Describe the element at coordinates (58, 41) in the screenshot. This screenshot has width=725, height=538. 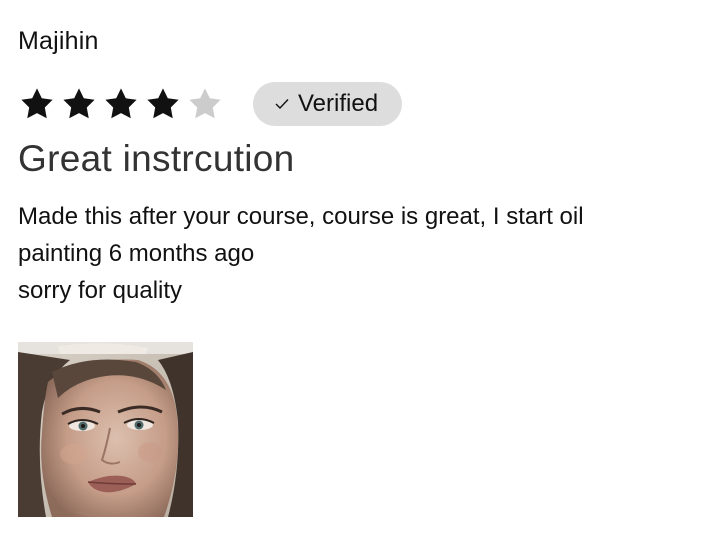
I see `reviewer-name: Majihin` at that location.